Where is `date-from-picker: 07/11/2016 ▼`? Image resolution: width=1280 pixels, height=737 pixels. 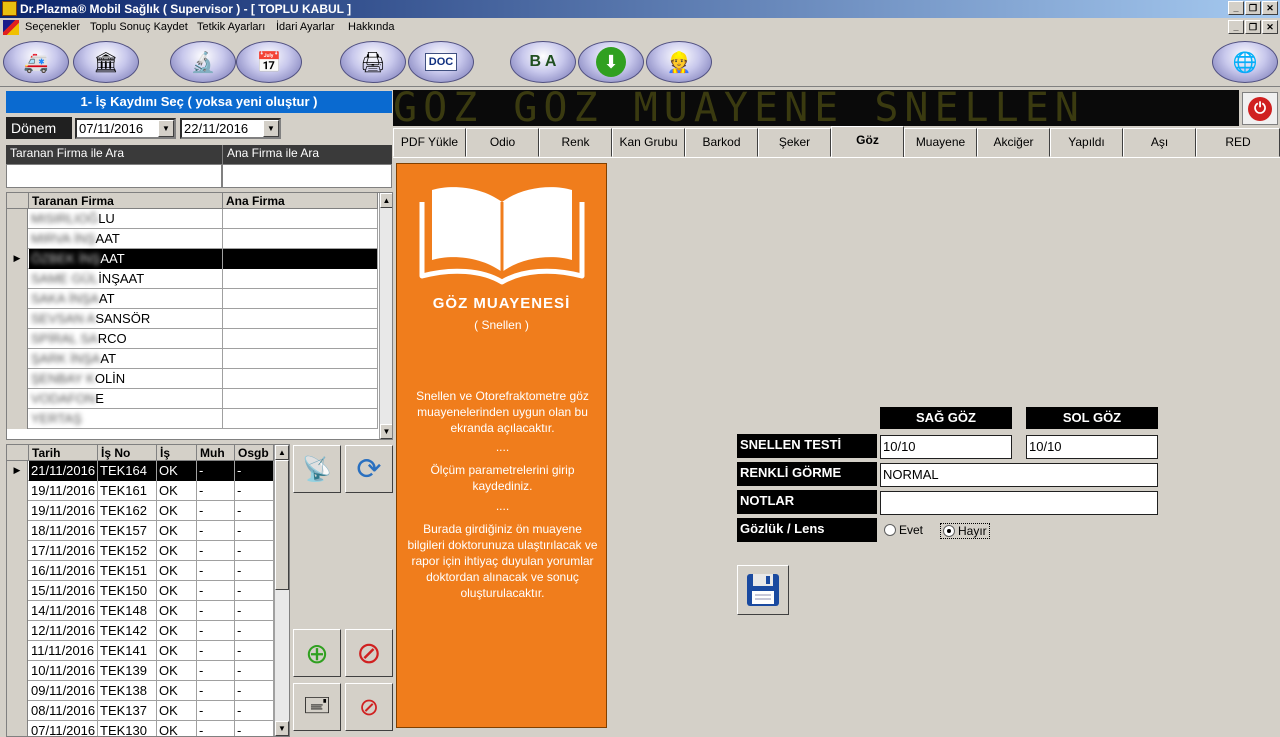
date-from-picker: 07/11/2016 ▼ is located at coordinates (125, 128).